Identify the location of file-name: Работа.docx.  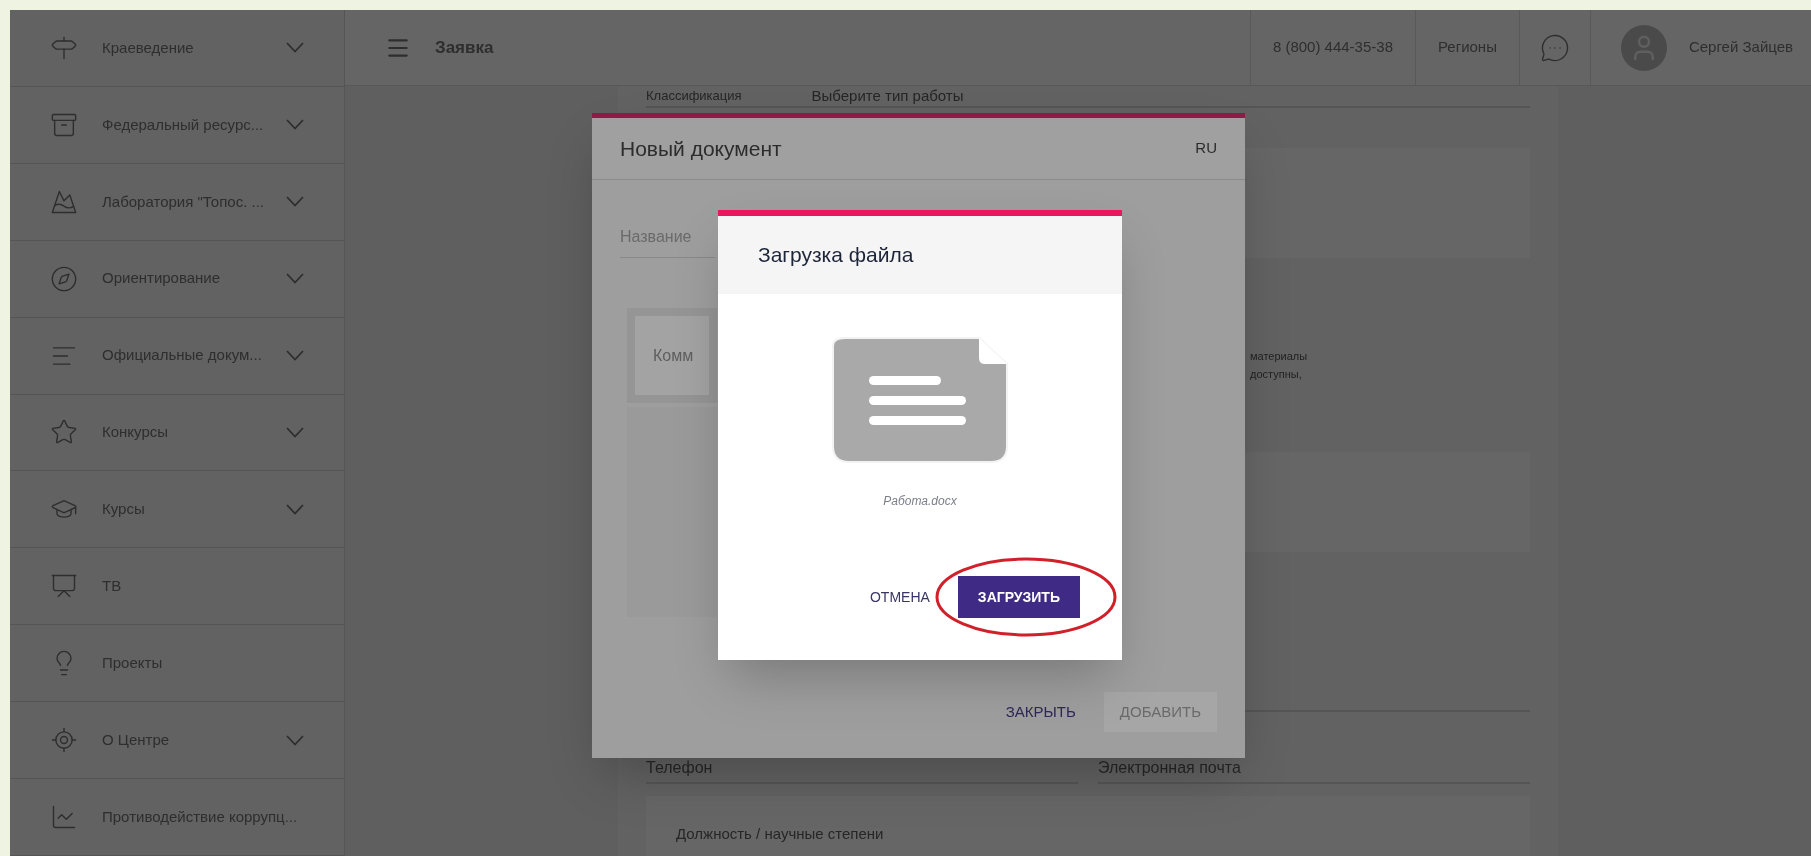
(920, 501).